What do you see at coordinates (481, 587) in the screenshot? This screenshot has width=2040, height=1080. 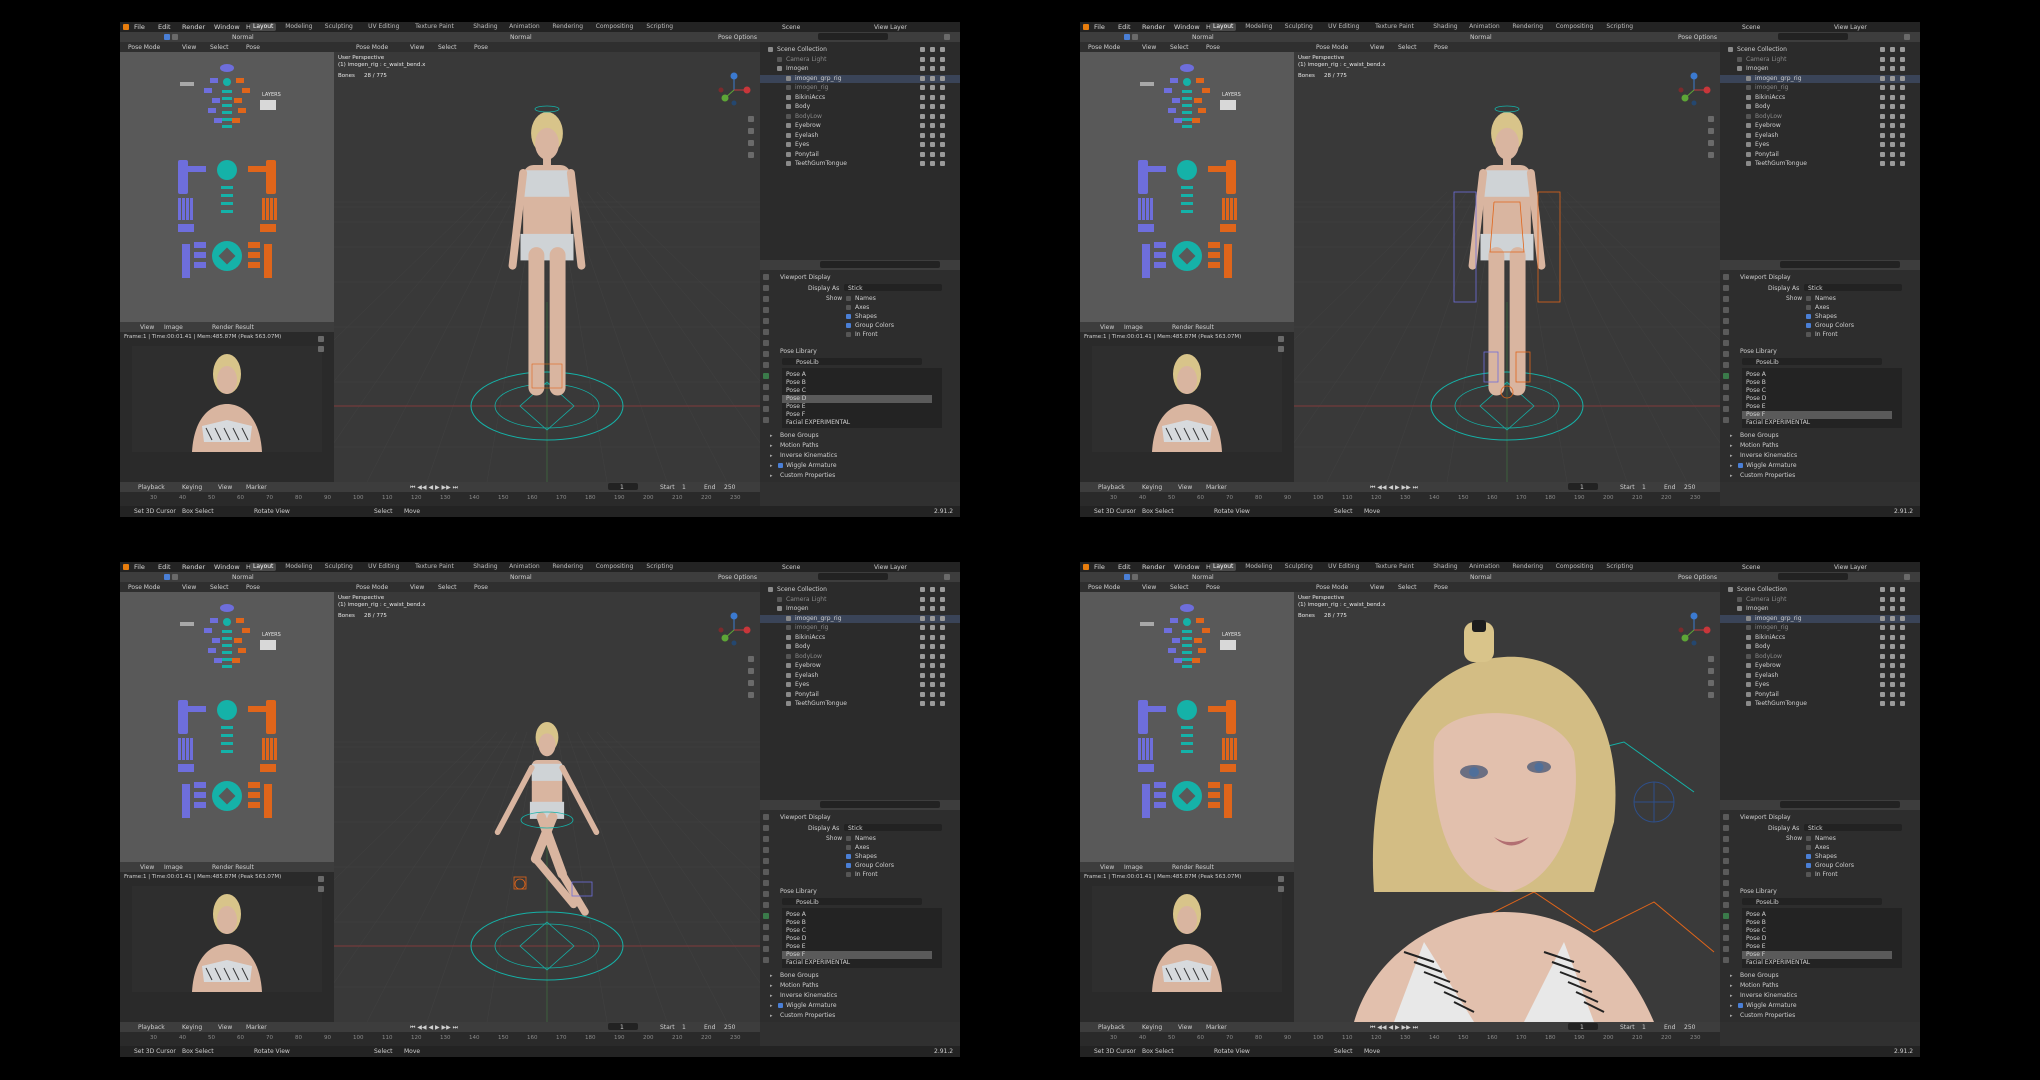 I see `menu-pose: Pose` at bounding box center [481, 587].